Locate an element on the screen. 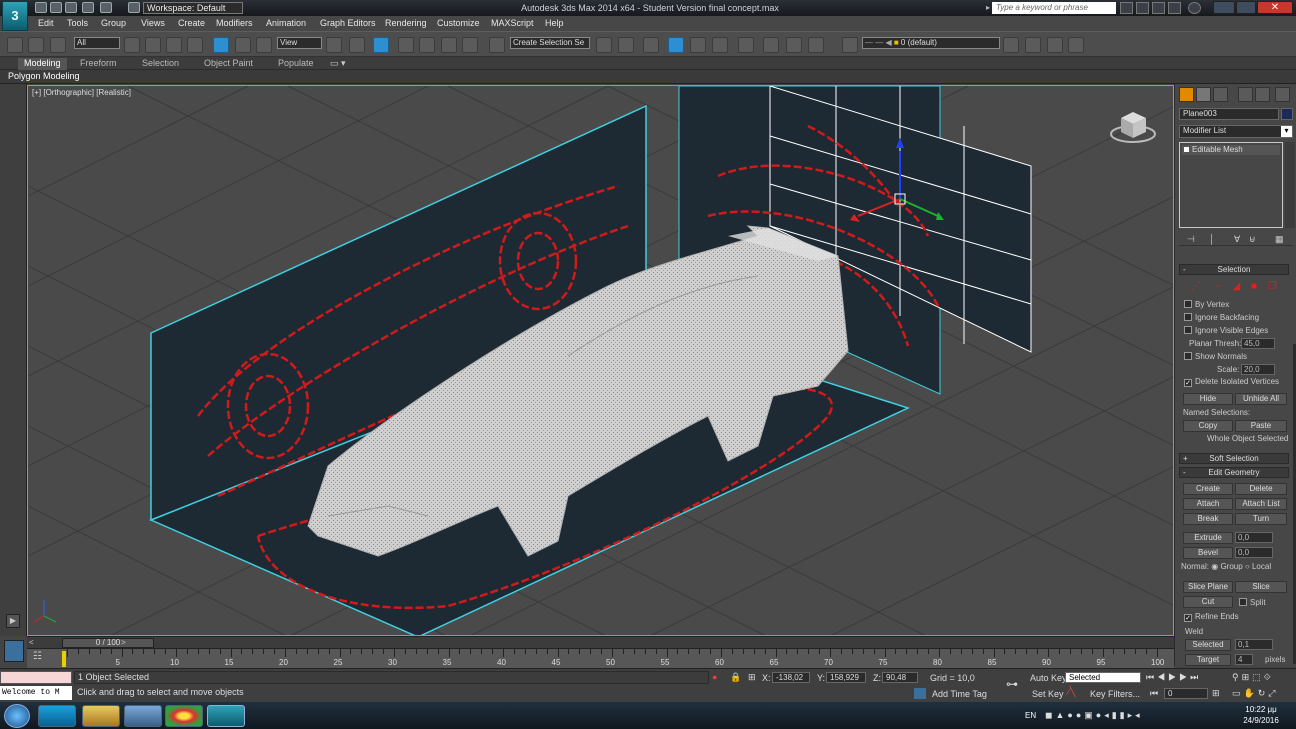 The image size is (1296, 729). time-marker is located at coordinates (64, 659).